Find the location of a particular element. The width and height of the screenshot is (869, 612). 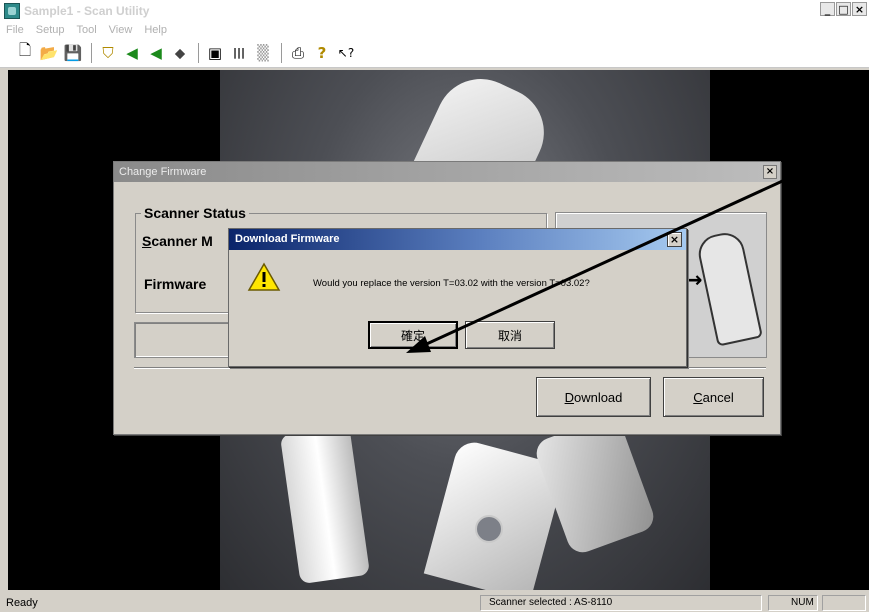

maximize-button: □ is located at coordinates (843, 9).